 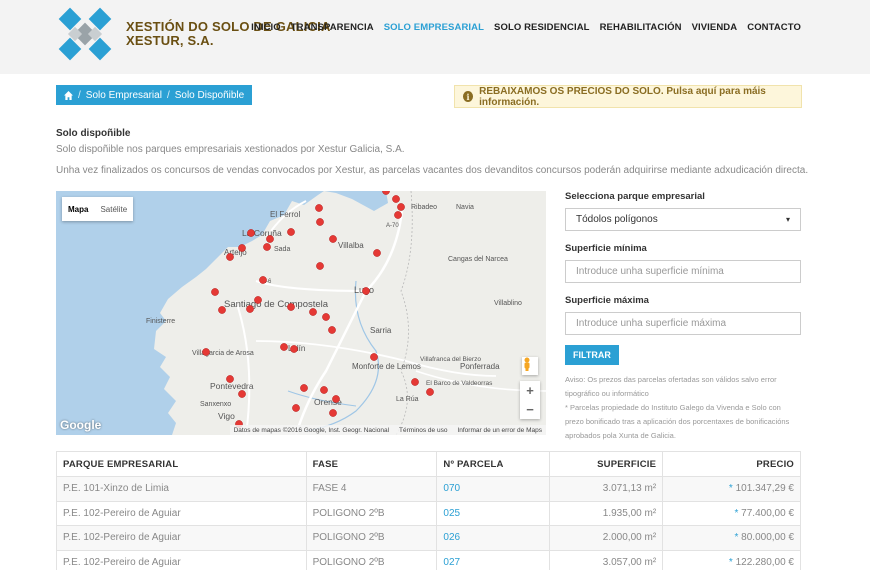 I want to click on cell-price: * 101.347,29 €, so click(x=731, y=489).